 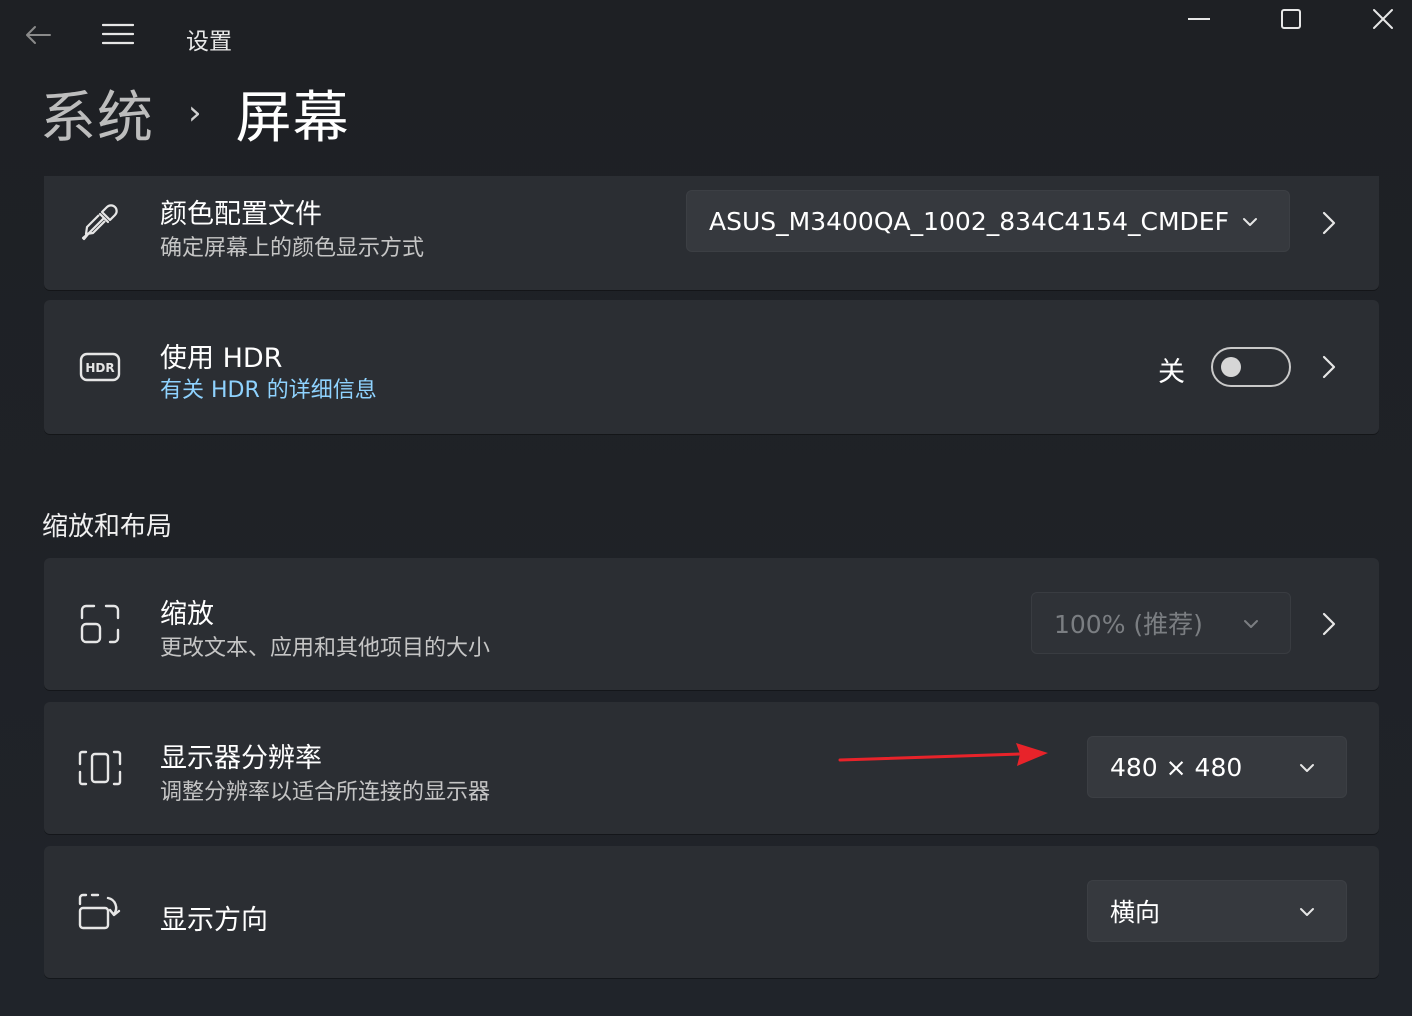 I want to click on maximize-button, so click(x=1291, y=19).